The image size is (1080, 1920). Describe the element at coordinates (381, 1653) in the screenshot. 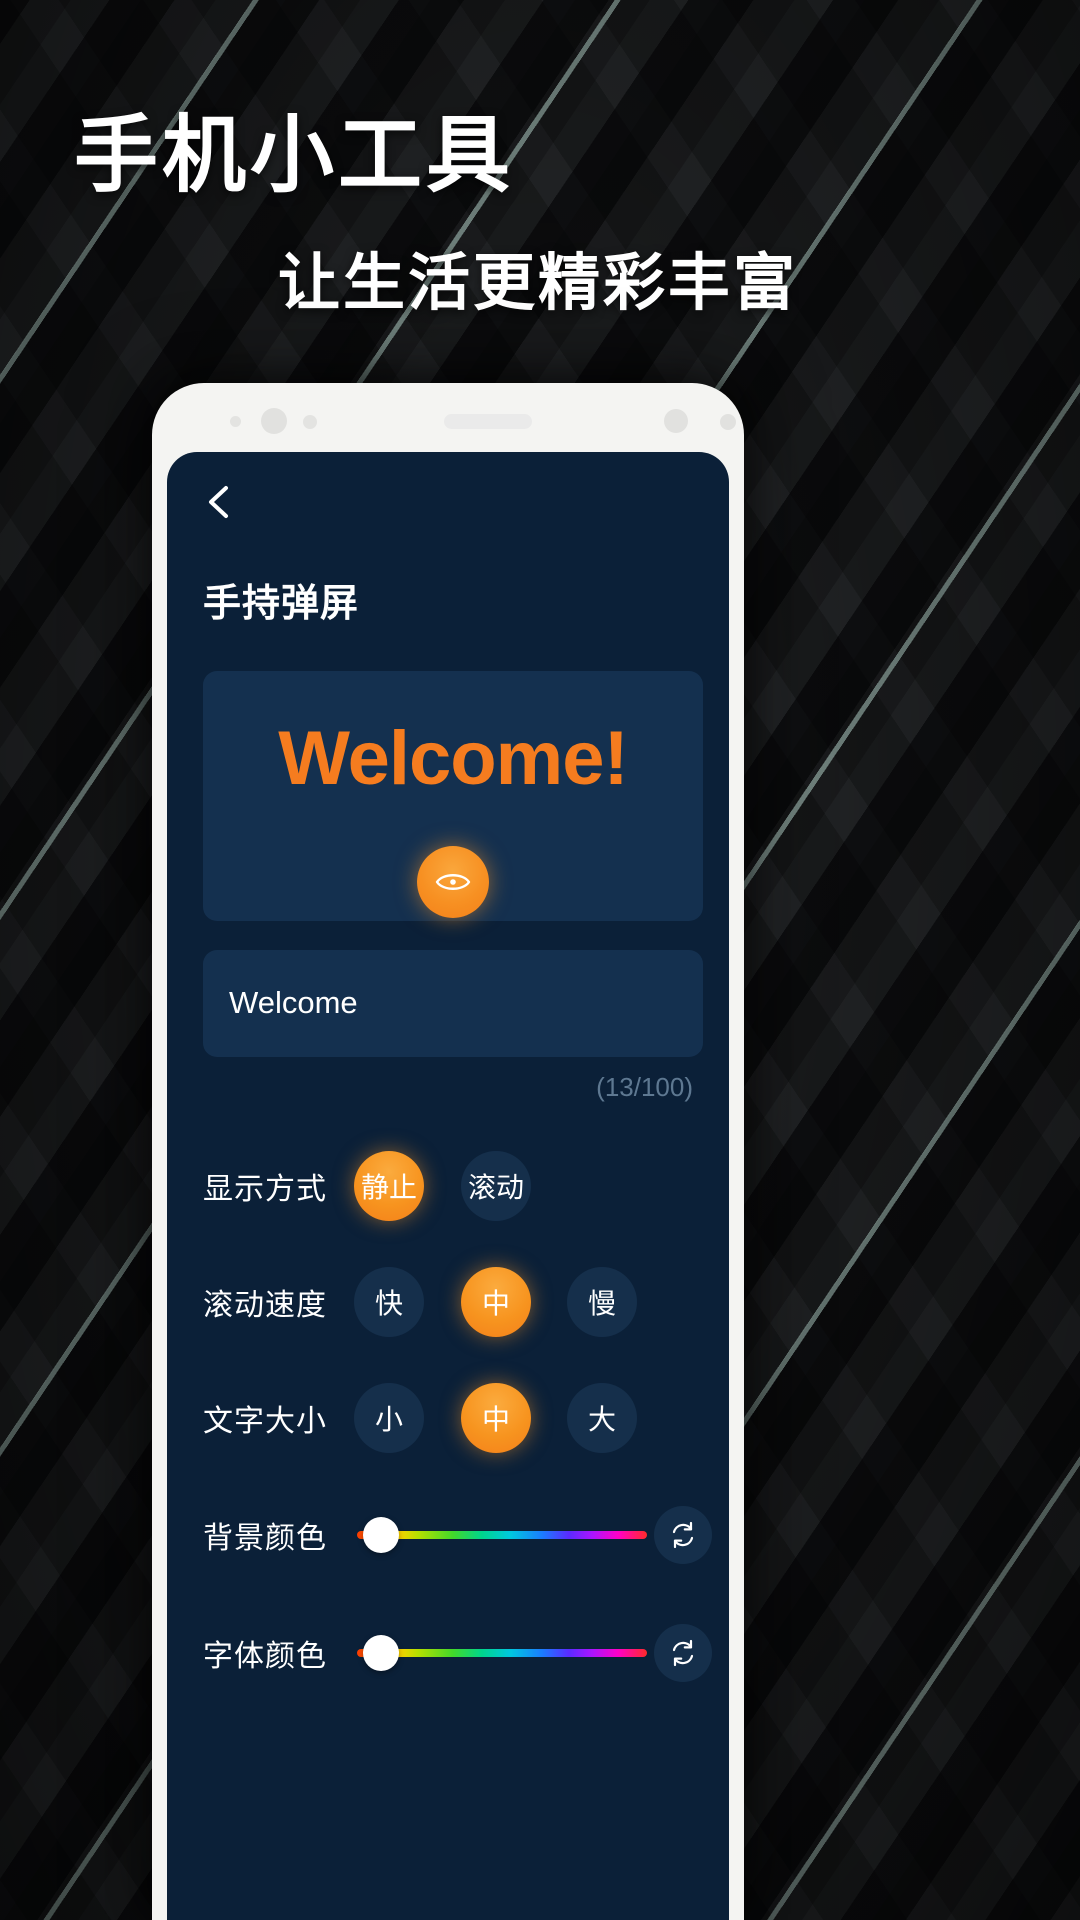

I see `font-color-slider-knob` at that location.